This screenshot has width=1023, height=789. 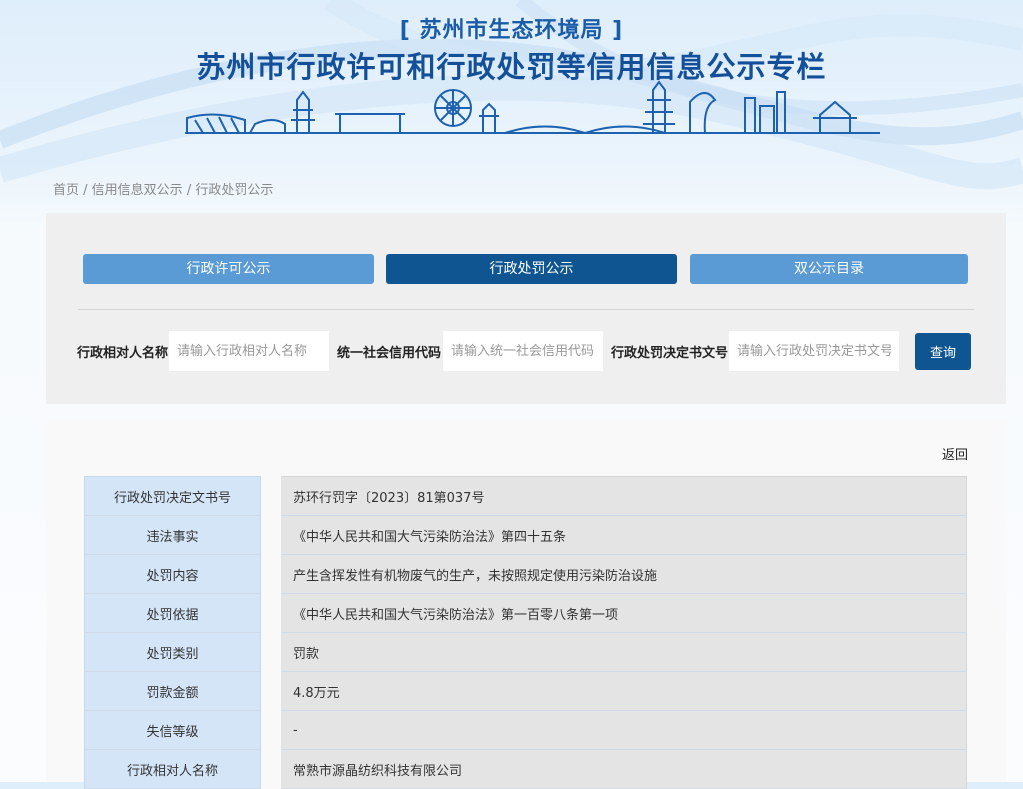 What do you see at coordinates (511, 30) in the screenshot?
I see `bureau-name: [ 苏州市生态环境局 ]` at bounding box center [511, 30].